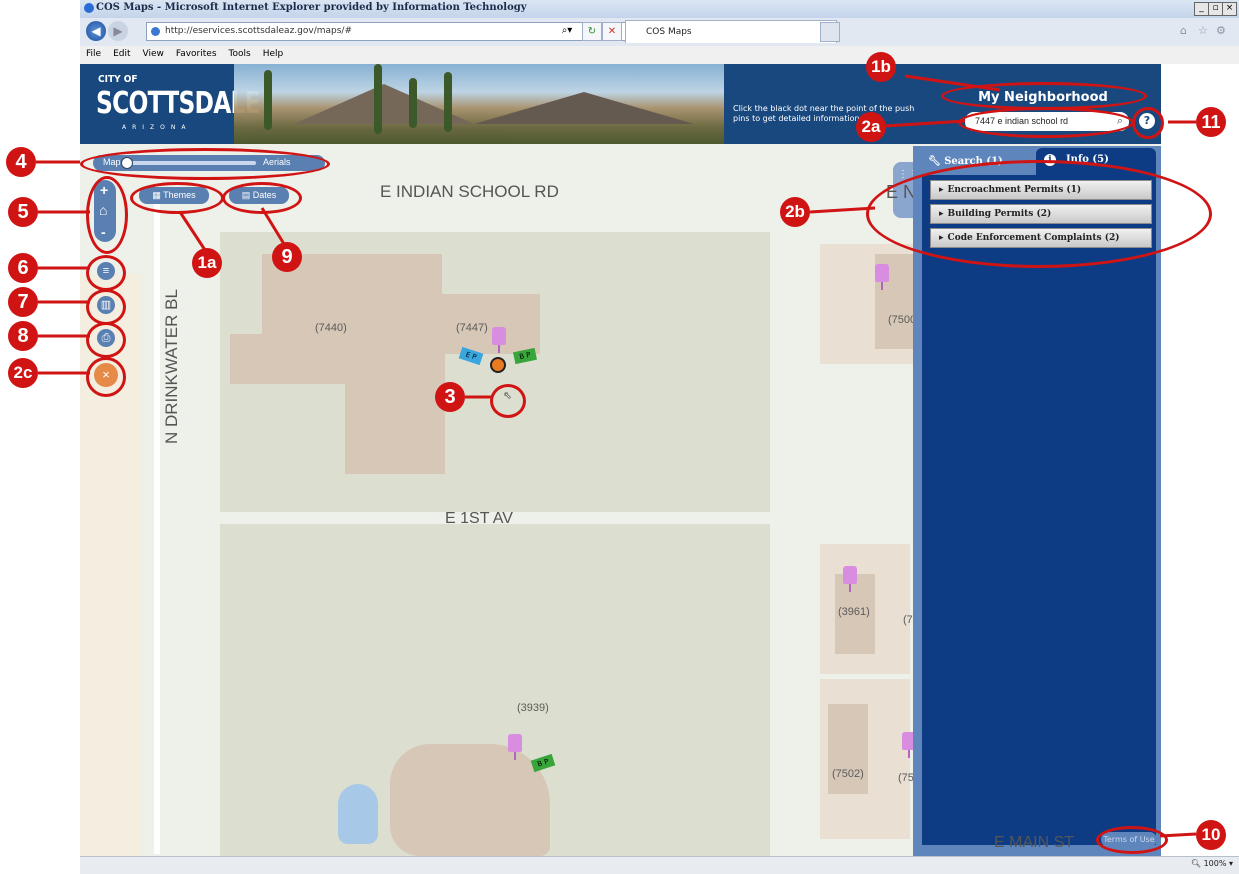 This screenshot has width=1239, height=874. I want to click on annotation-badge-2c: 2c, so click(23, 373).